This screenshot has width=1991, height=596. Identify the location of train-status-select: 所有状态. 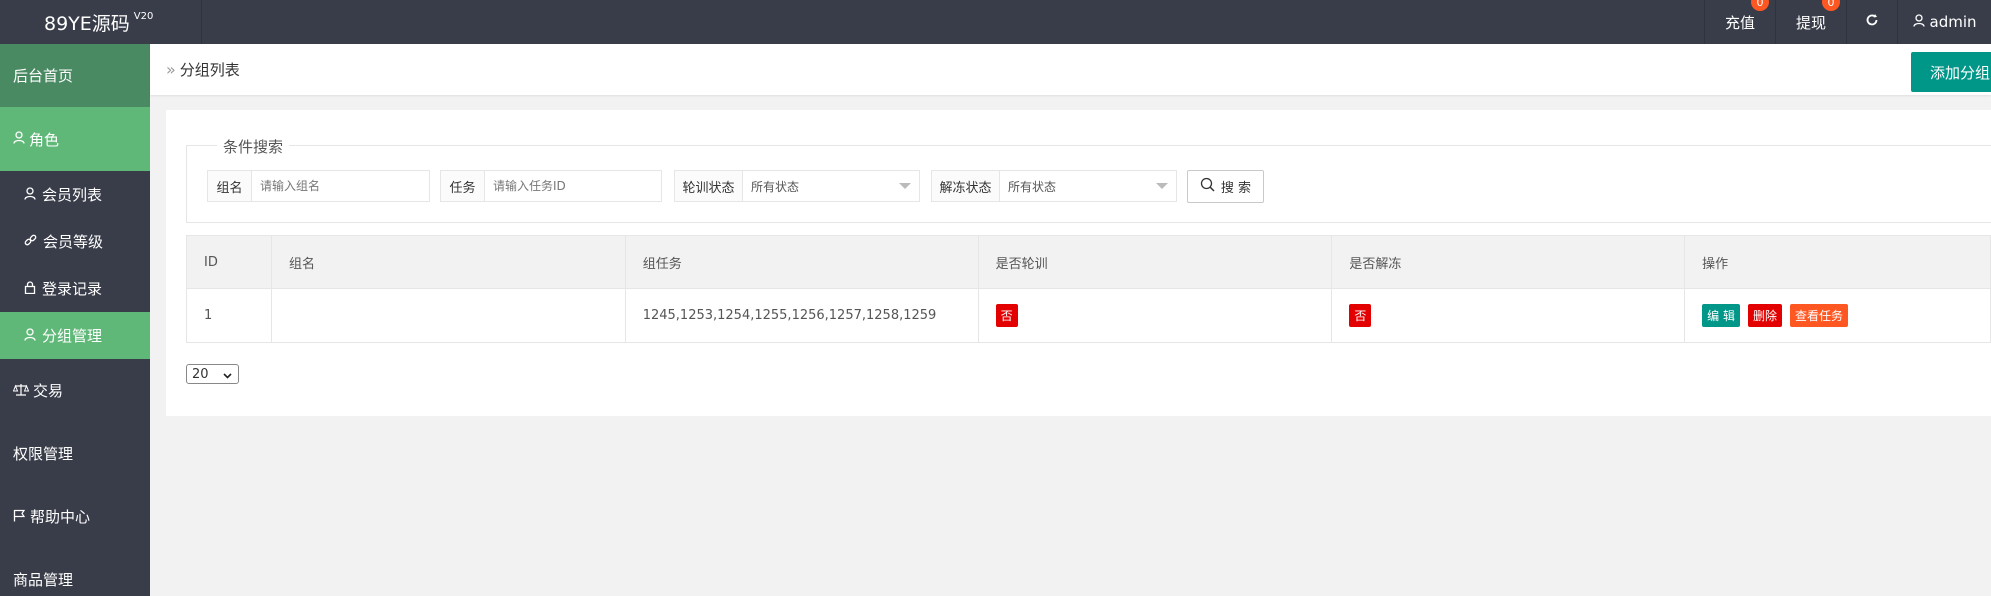
(831, 186).